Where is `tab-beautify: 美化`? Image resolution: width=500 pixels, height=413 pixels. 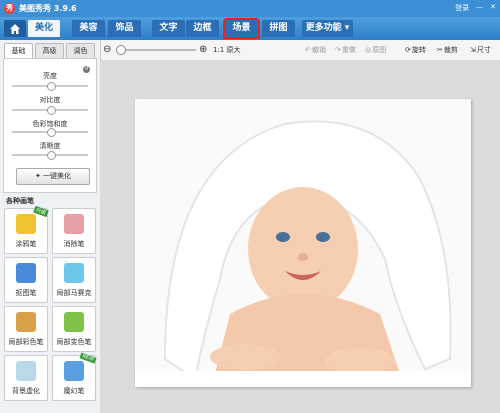 tab-beautify: 美化 is located at coordinates (44, 28).